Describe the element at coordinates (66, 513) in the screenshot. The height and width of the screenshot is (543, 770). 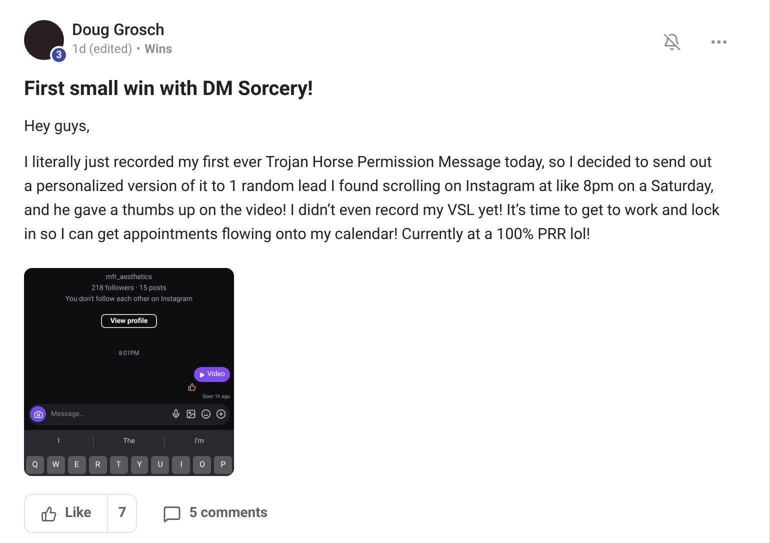
I see `like-button: Like` at that location.